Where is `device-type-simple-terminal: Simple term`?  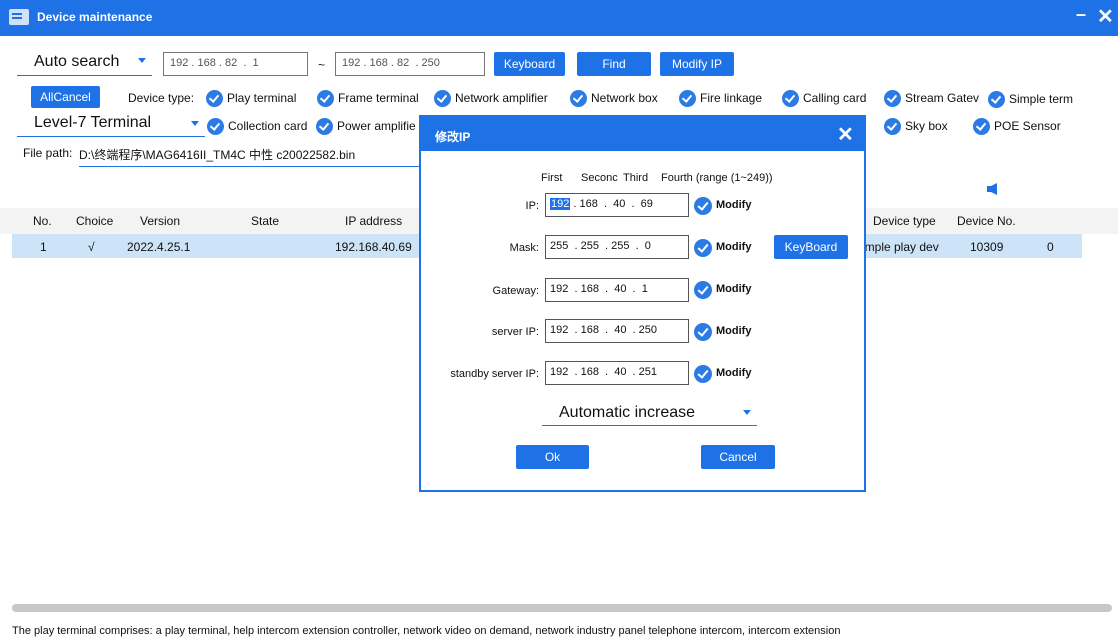 device-type-simple-terminal: Simple term is located at coordinates (1030, 99).